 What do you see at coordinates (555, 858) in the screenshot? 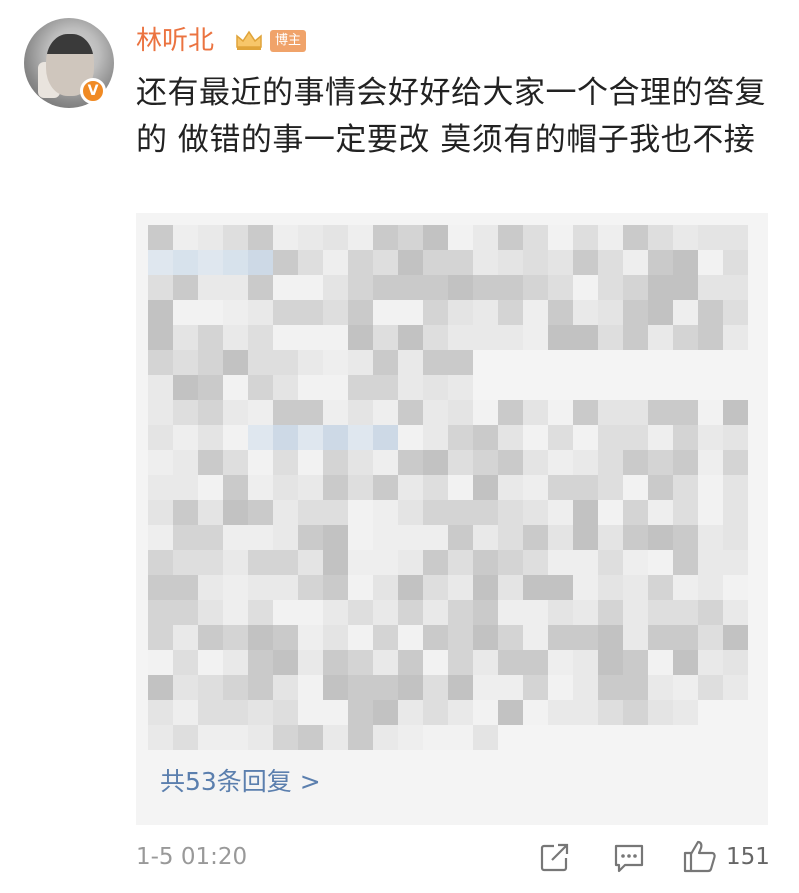
I see `share-icon` at bounding box center [555, 858].